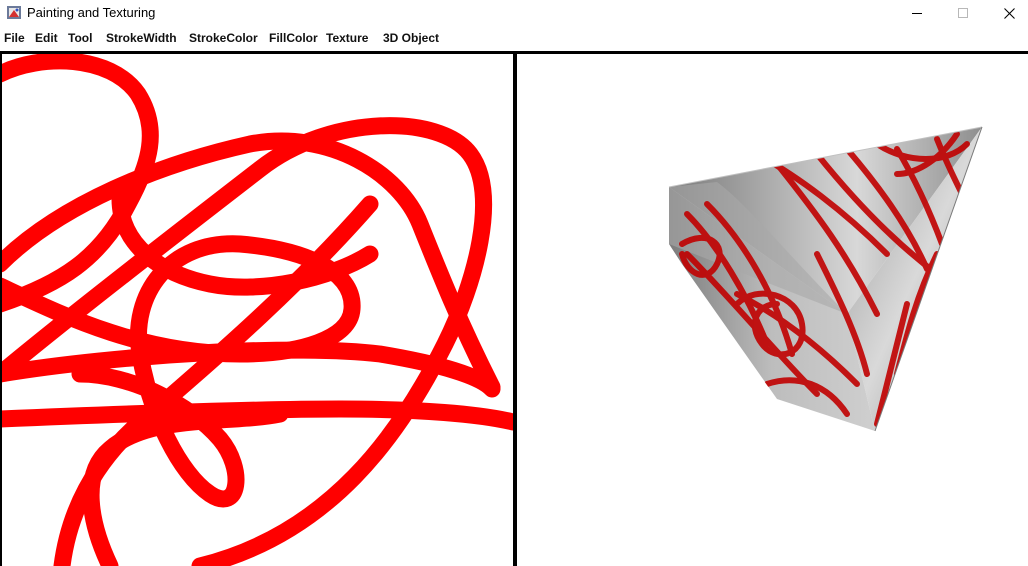 The width and height of the screenshot is (1028, 566). I want to click on minimize-icon, so click(917, 13).